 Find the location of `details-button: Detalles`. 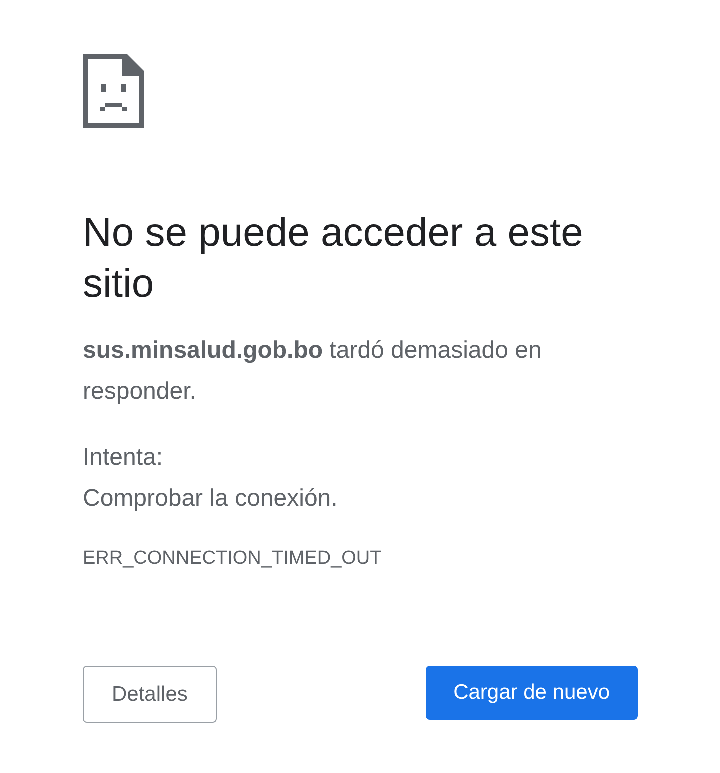

details-button: Detalles is located at coordinates (150, 694).